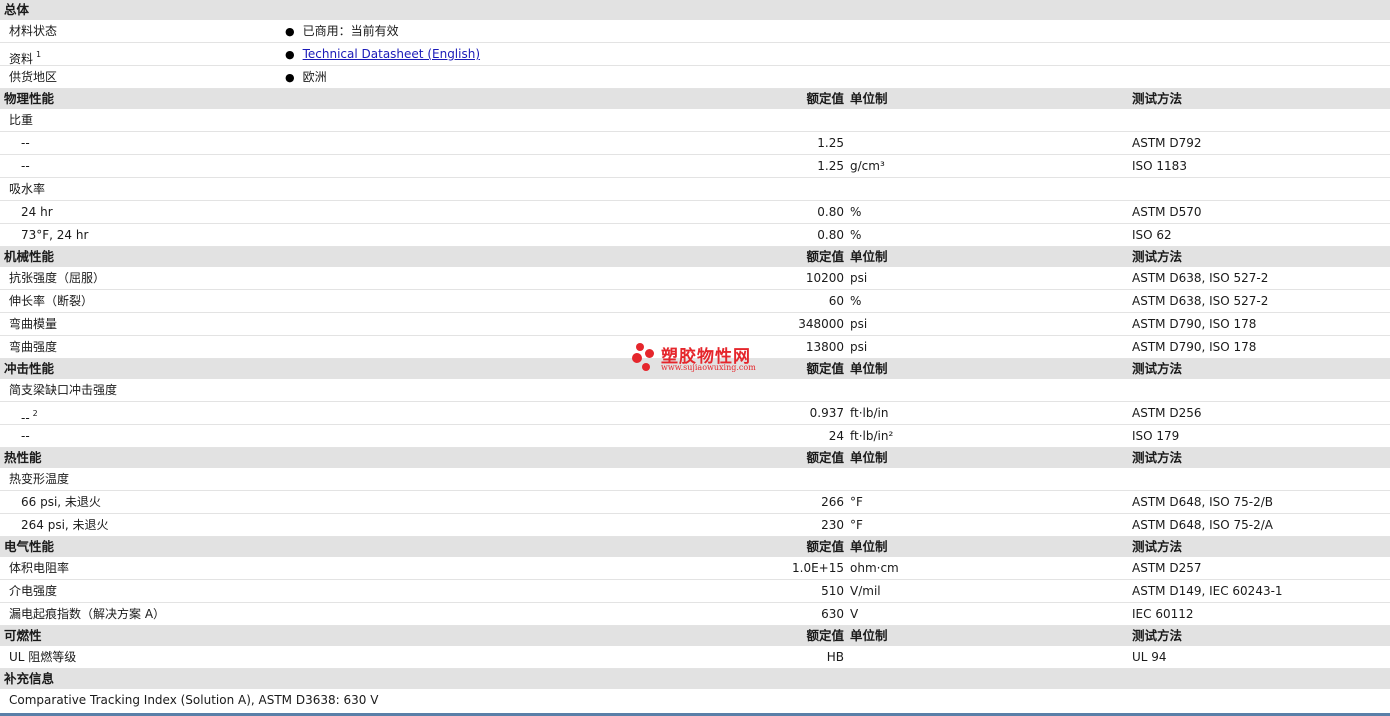 This screenshot has height=716, width=1390. Describe the element at coordinates (830, 143) in the screenshot. I see `row-value: 1.25` at that location.